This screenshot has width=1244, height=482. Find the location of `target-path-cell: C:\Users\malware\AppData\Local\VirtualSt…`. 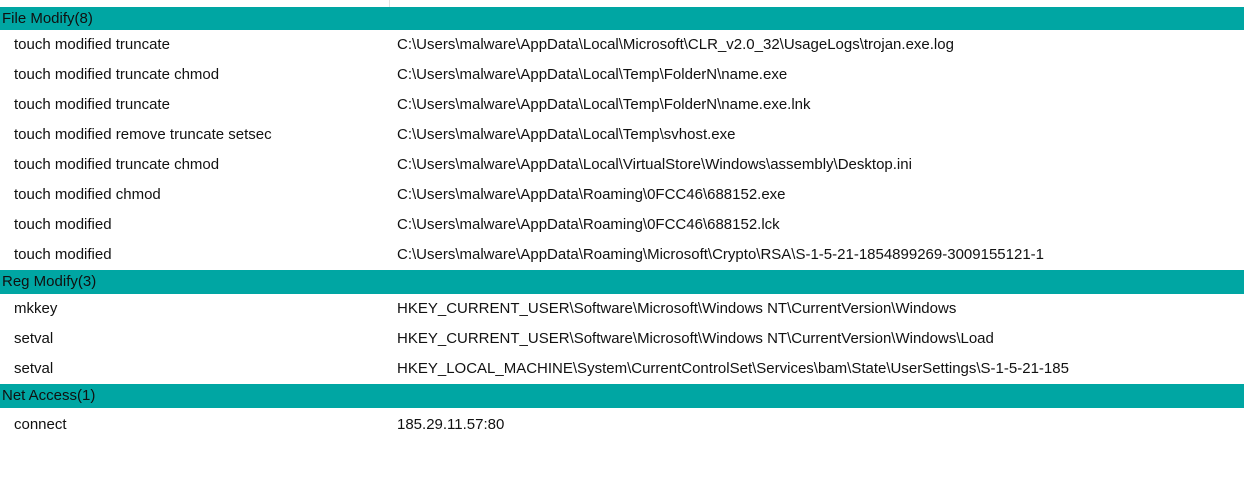

target-path-cell: C:\Users\malware\AppData\Local\VirtualSt… is located at coordinates (654, 164).